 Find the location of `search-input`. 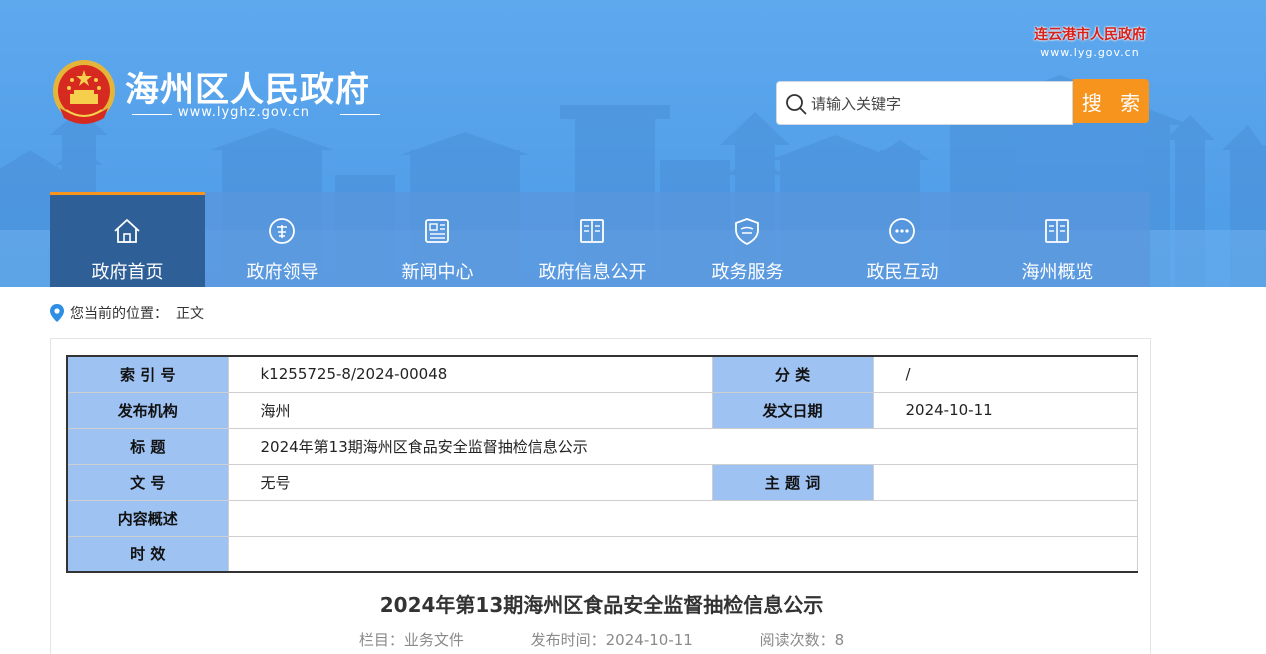

search-input is located at coordinates (936, 104).